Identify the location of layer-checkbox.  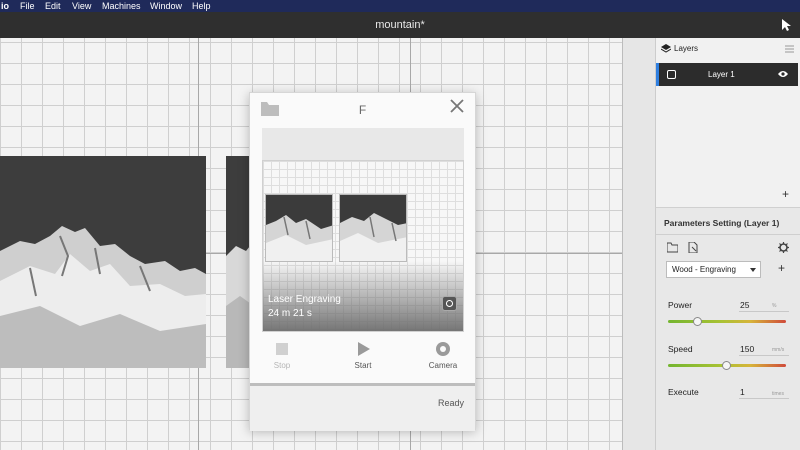
(671, 74).